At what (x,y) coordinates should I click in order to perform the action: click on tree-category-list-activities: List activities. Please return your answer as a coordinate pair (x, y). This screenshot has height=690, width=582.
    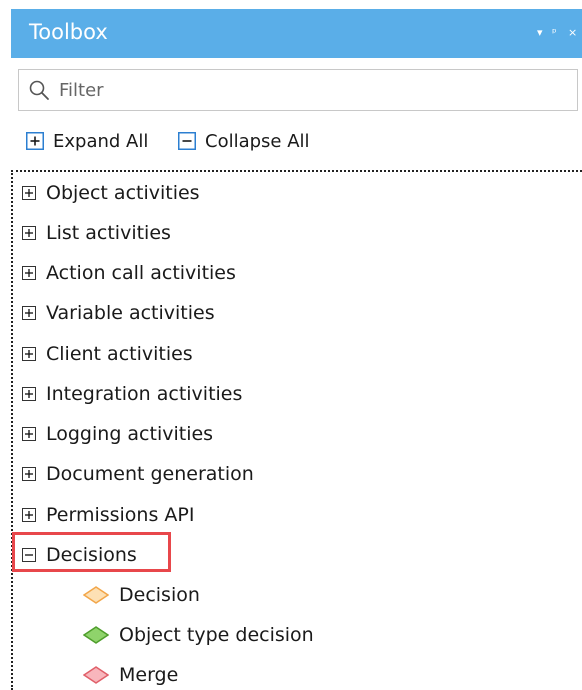
    Looking at the image, I should click on (92, 233).